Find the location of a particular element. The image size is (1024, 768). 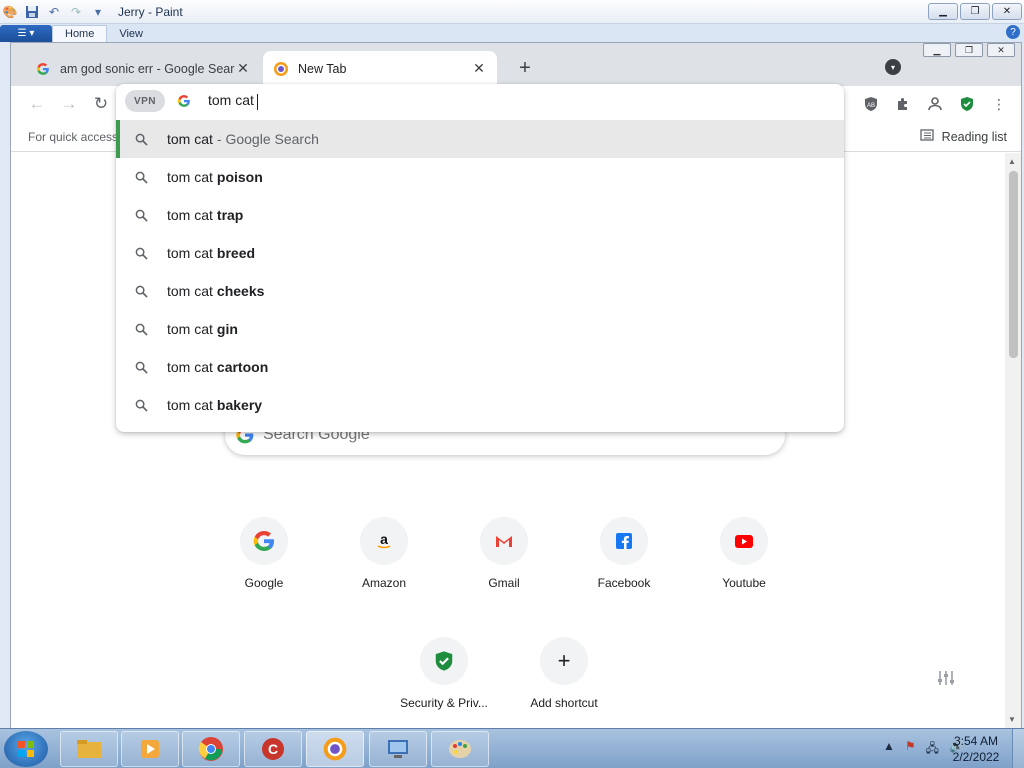

reading-list-button: Reading list is located at coordinates (963, 136).